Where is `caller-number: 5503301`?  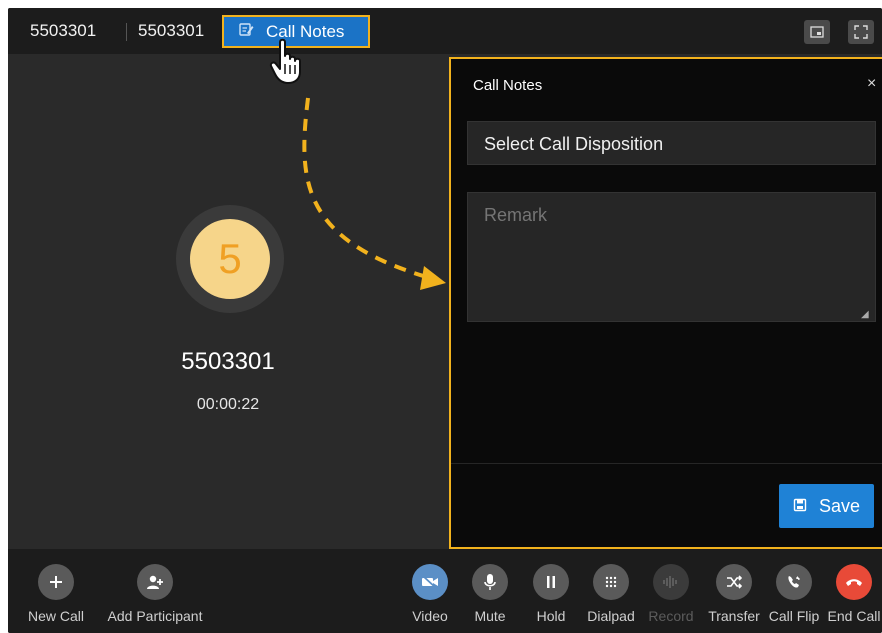 caller-number: 5503301 is located at coordinates (228, 361).